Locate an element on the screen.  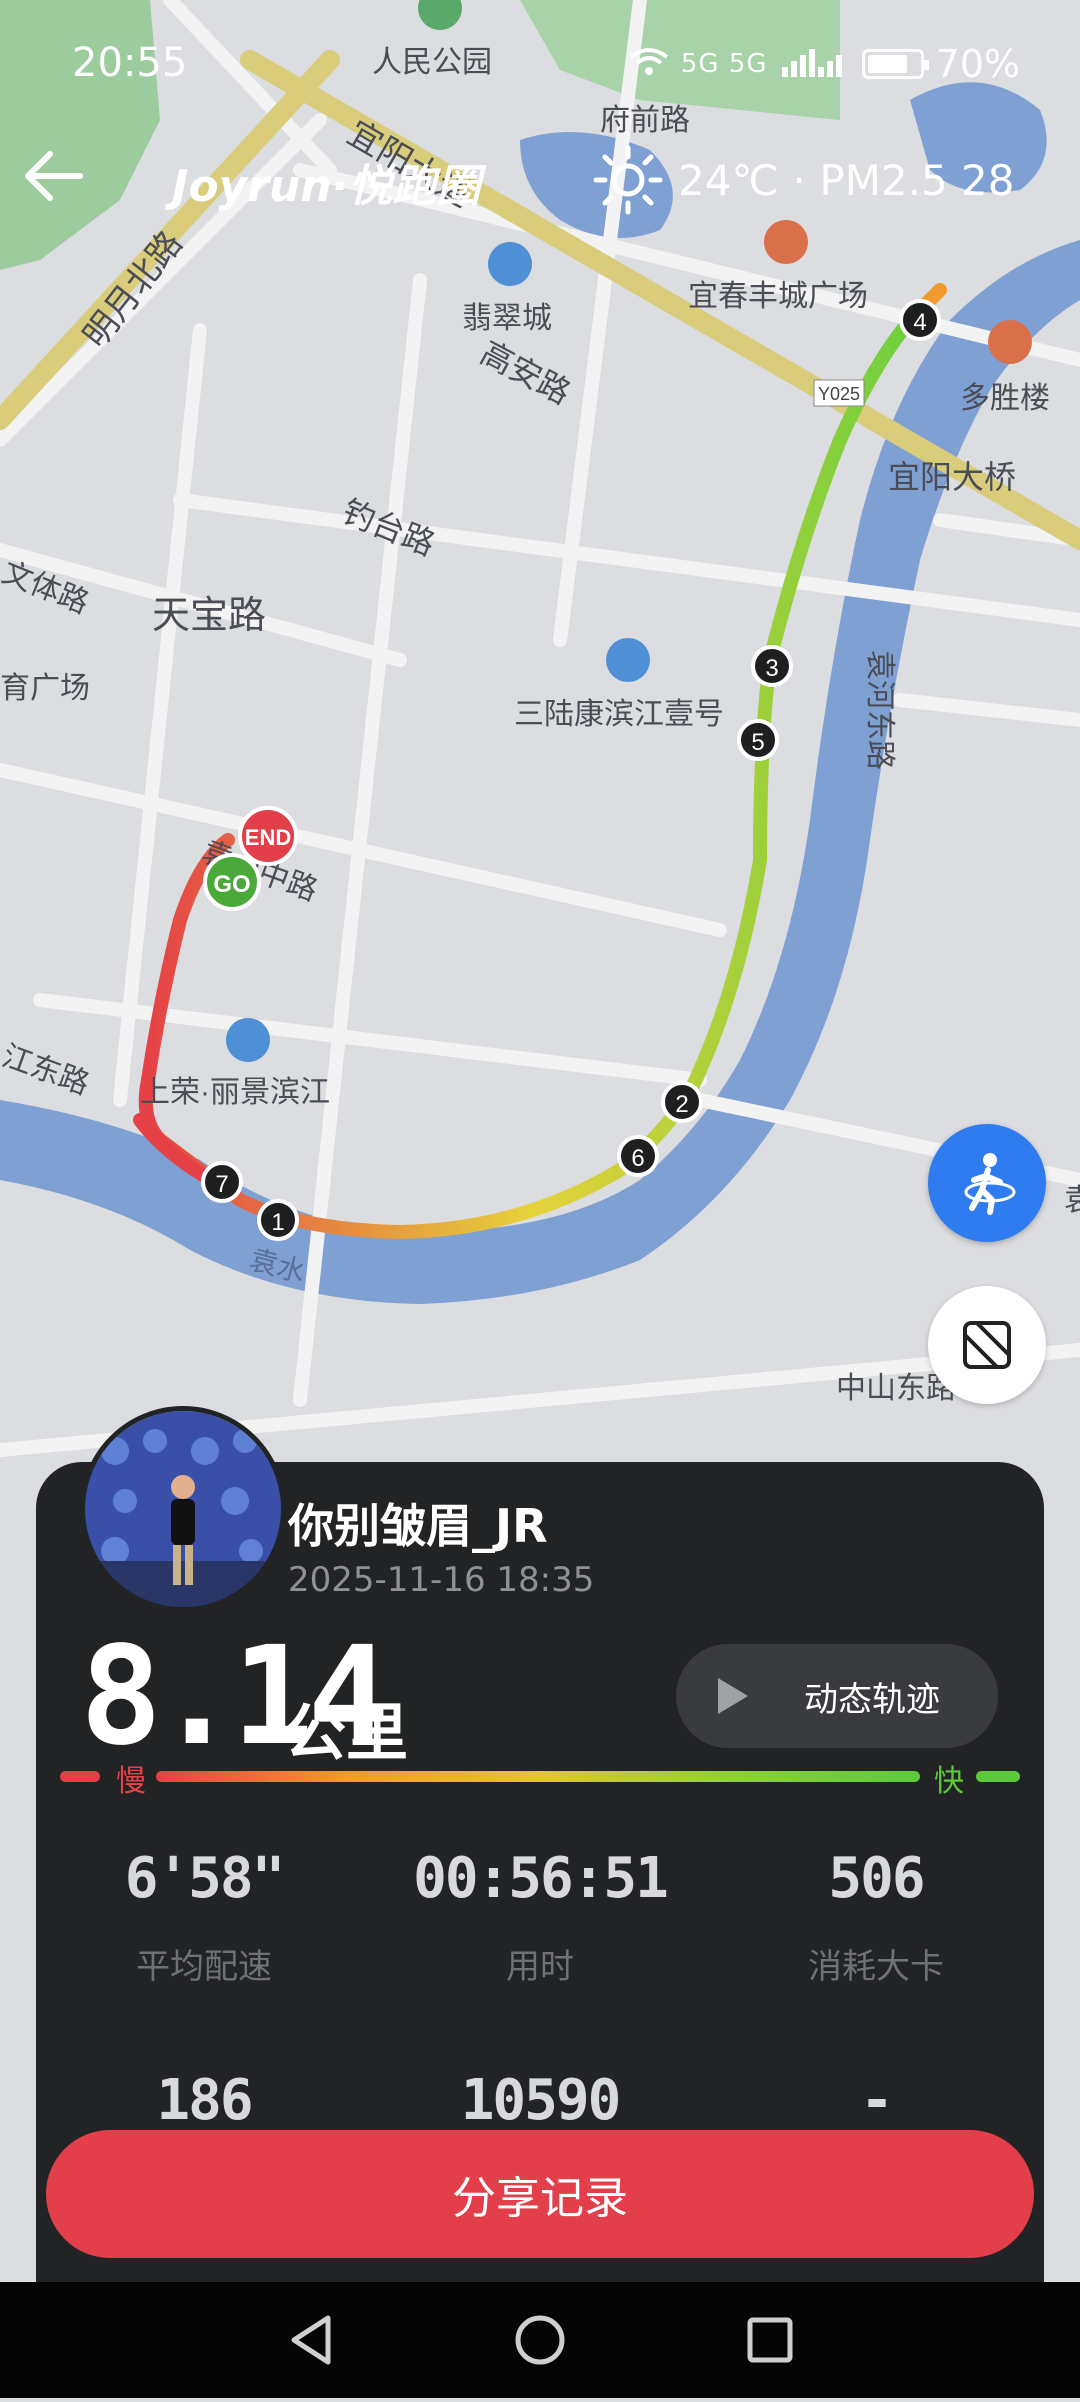
status-time: 20:55 is located at coordinates (130, 63).